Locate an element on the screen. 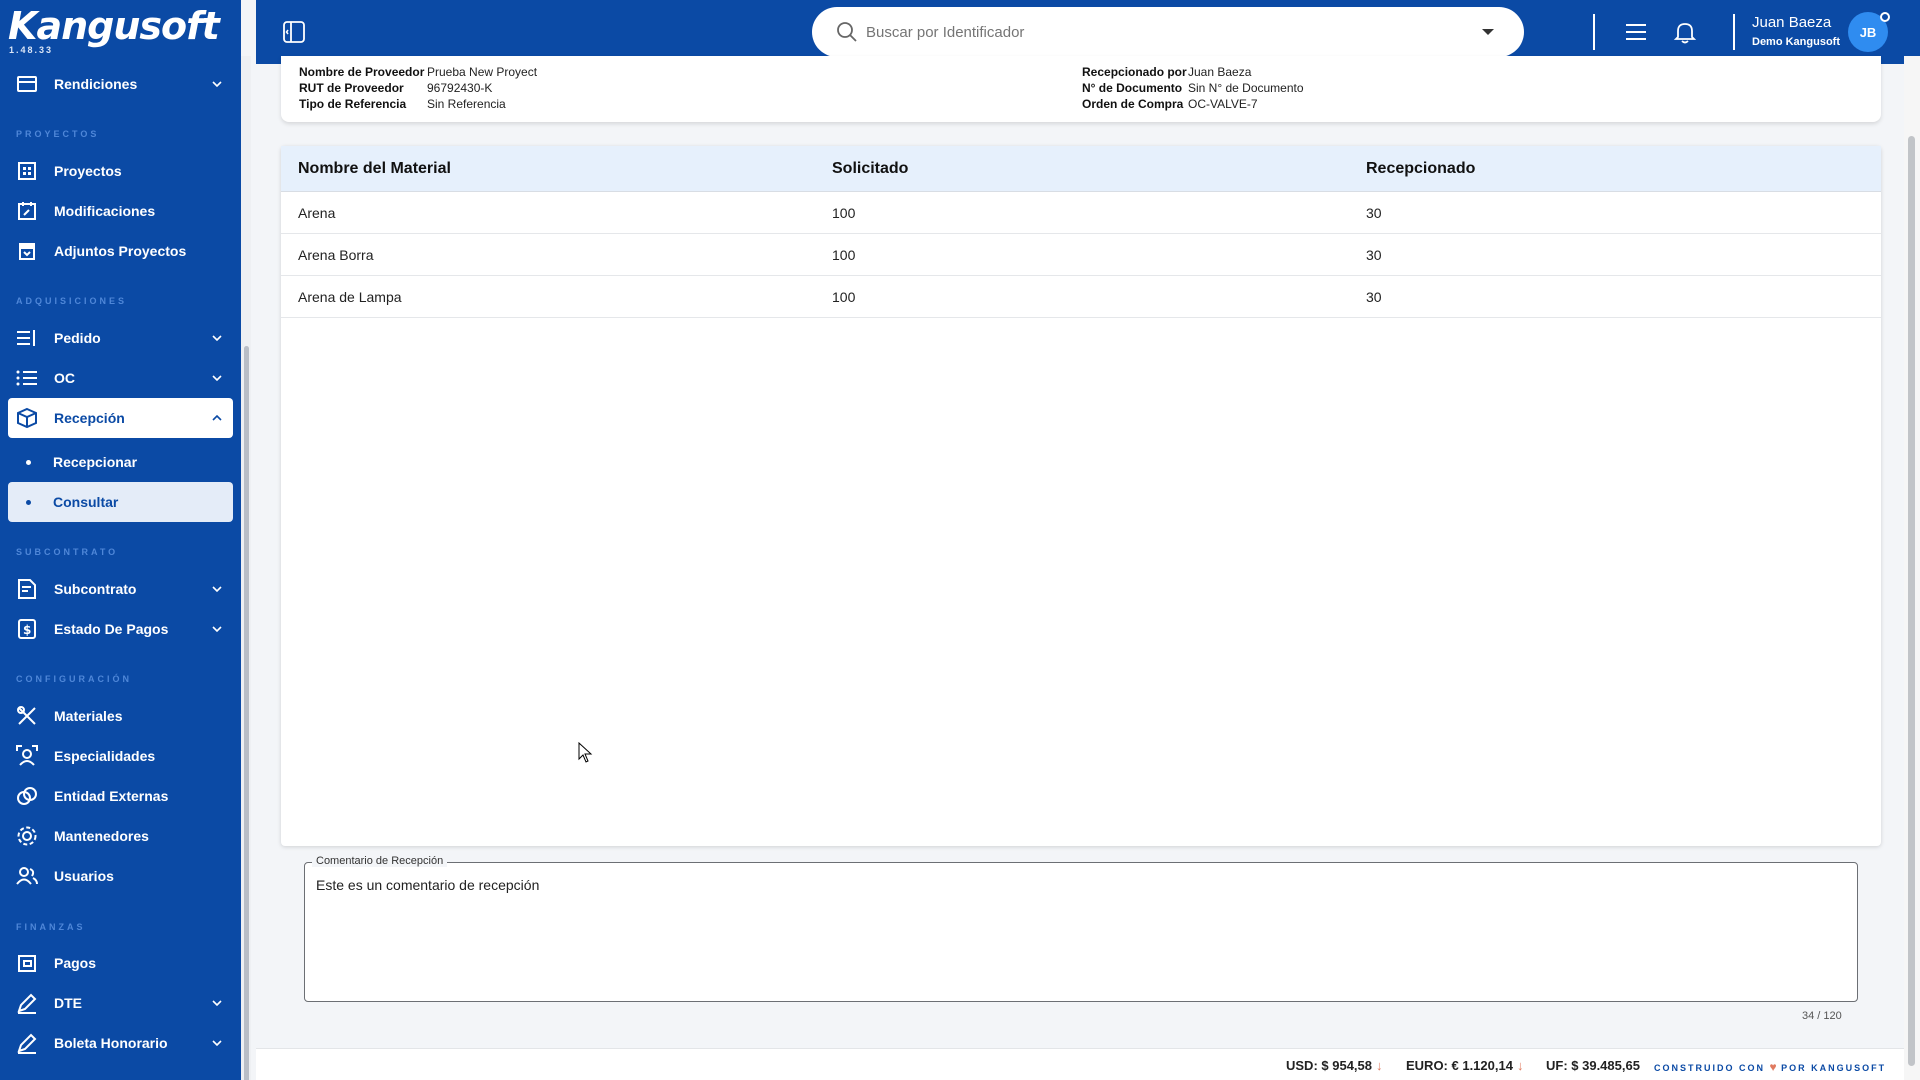 This screenshot has width=1920, height=1080. euro-rate: EURO: € 1.120,14 ↓ is located at coordinates (1464, 1065).